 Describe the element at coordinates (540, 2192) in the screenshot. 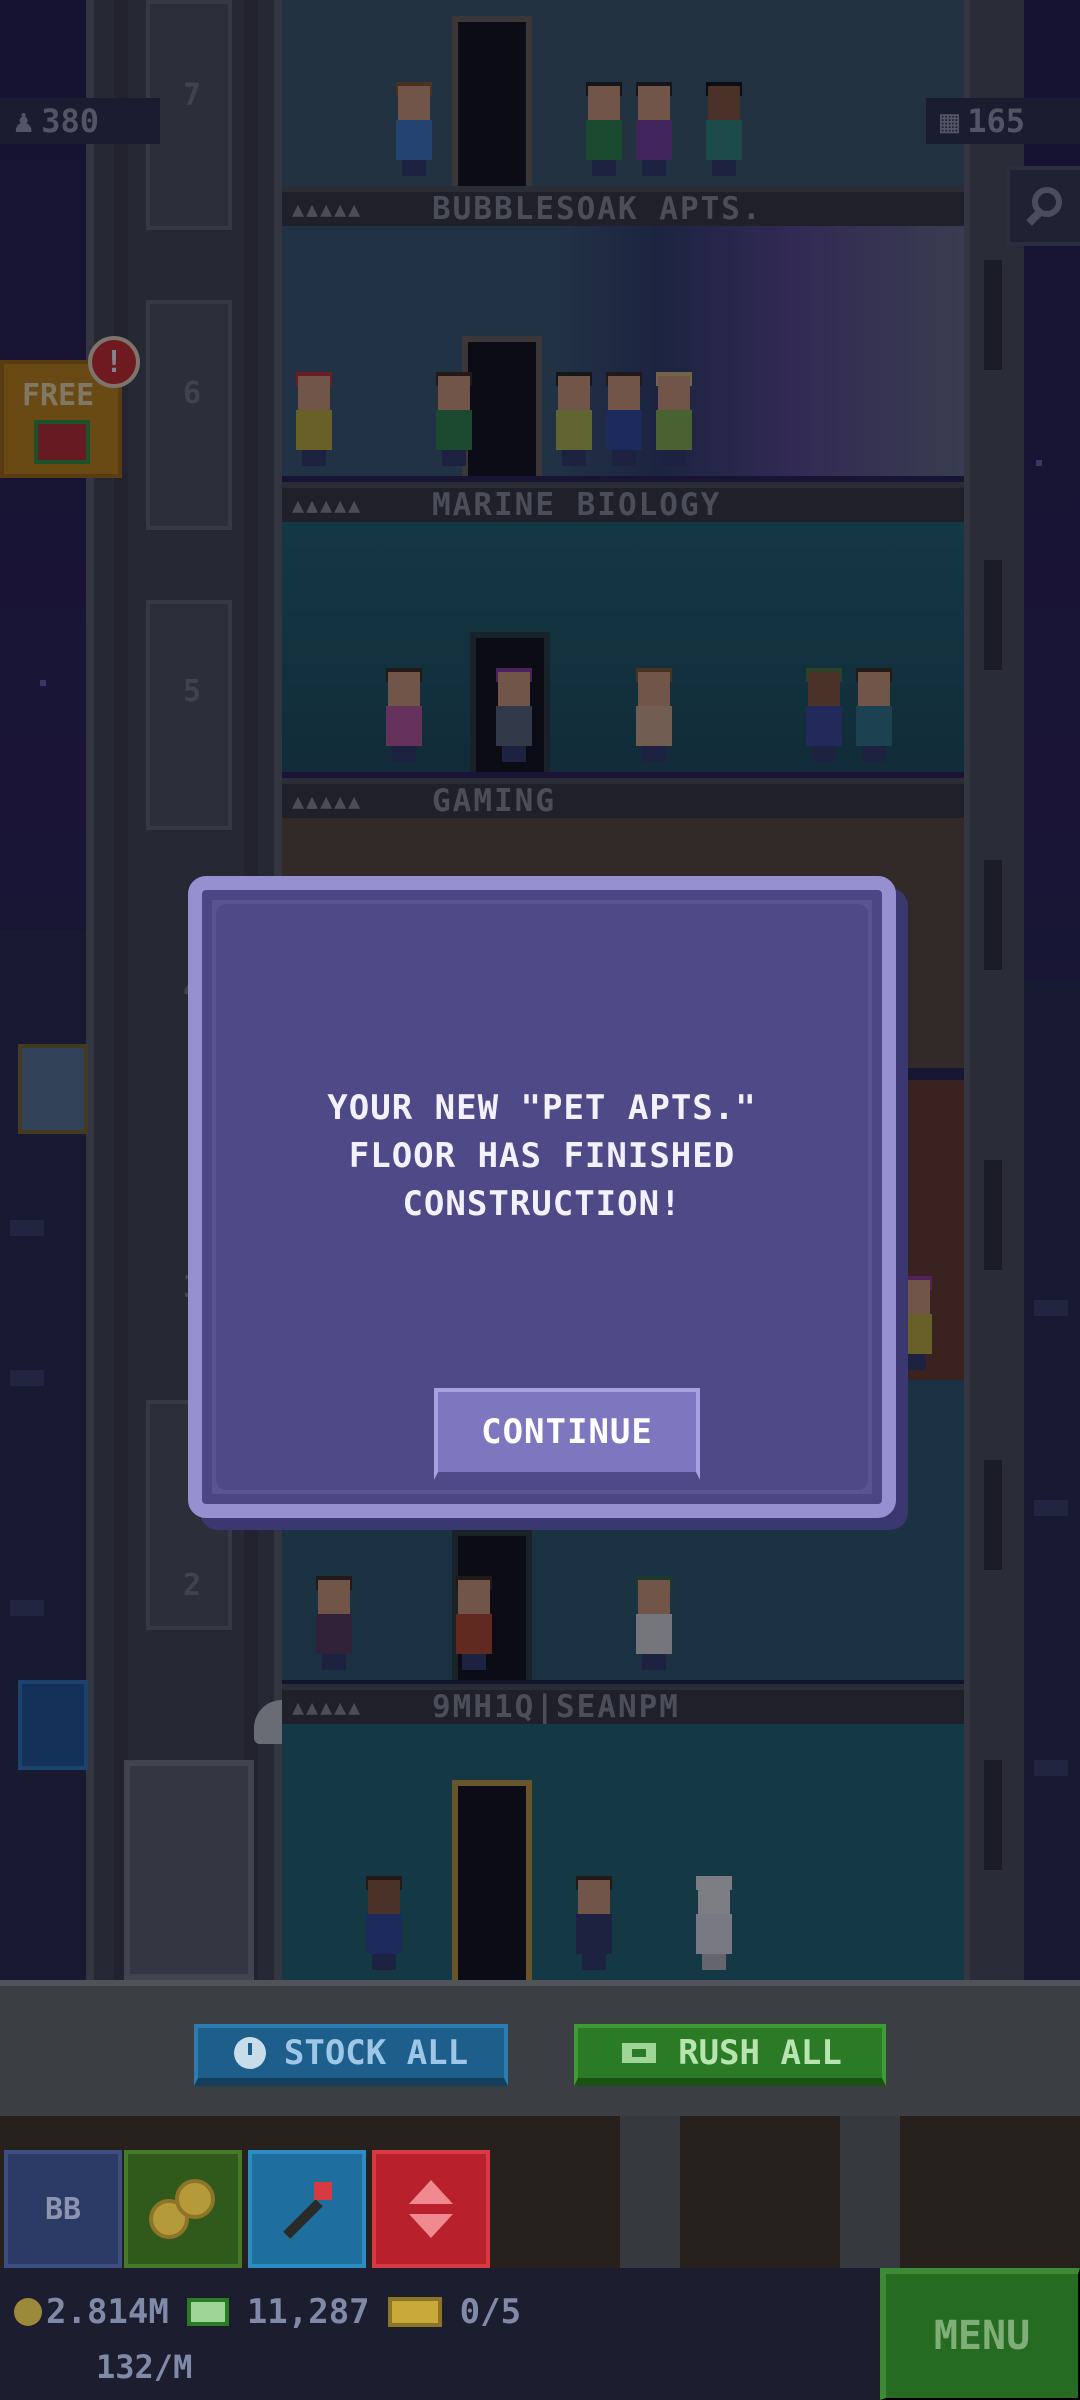

I see `tool-bar: BB` at that location.